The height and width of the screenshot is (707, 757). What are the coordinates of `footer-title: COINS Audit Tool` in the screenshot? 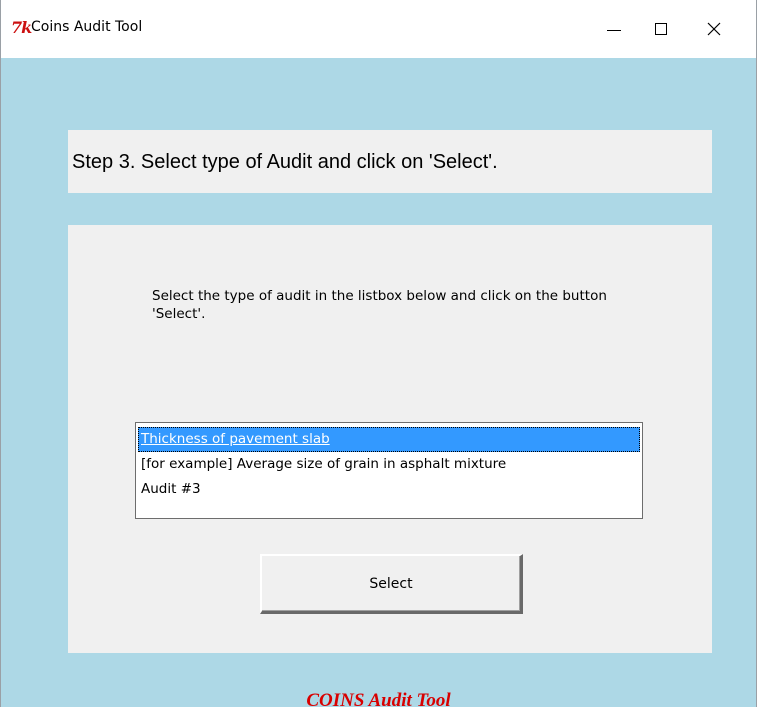 It's located at (378, 698).